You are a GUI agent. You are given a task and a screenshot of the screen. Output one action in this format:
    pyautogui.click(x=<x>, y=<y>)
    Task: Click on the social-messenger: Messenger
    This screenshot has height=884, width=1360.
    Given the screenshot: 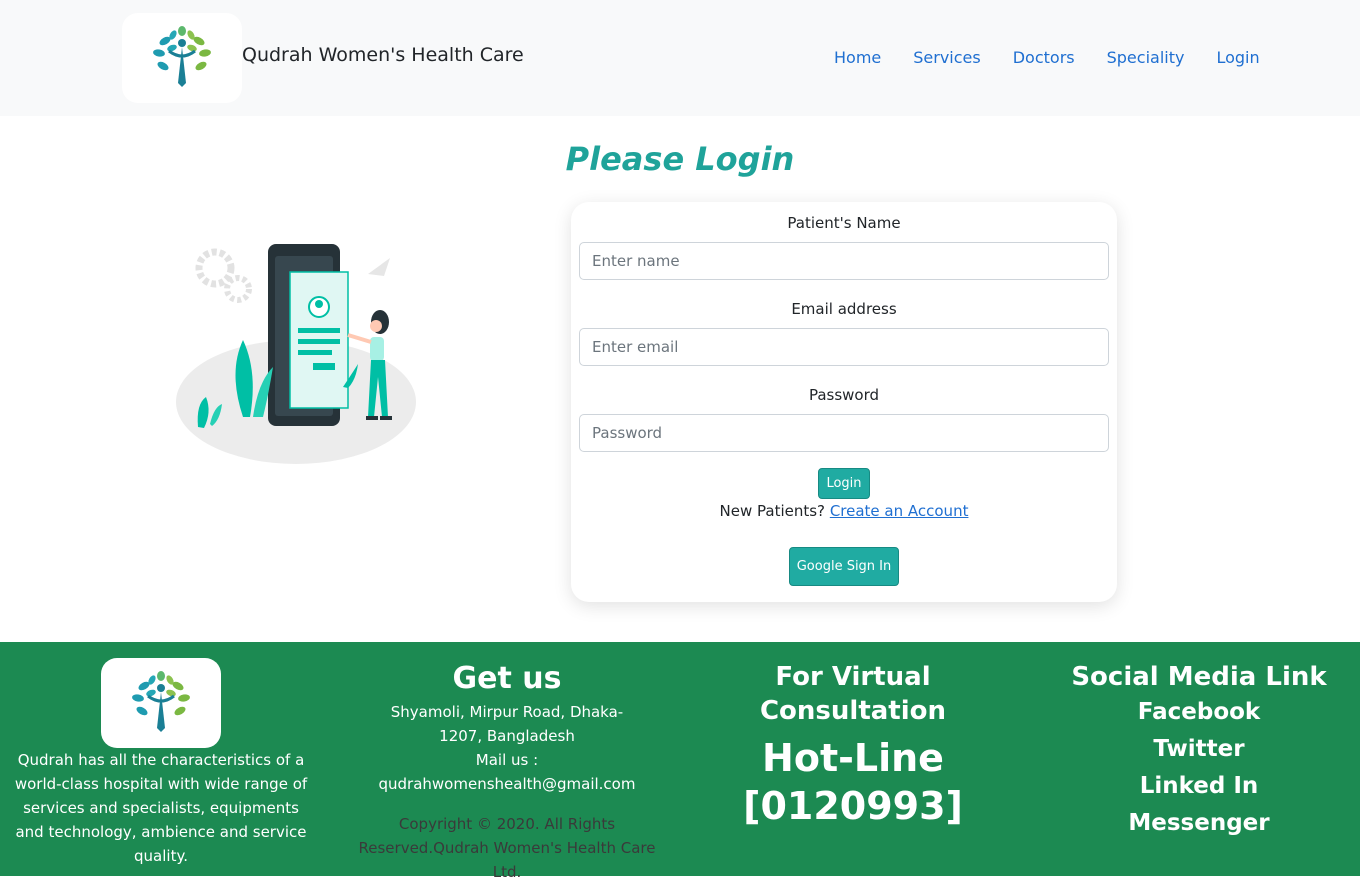 What is the action you would take?
    pyautogui.click(x=1199, y=823)
    